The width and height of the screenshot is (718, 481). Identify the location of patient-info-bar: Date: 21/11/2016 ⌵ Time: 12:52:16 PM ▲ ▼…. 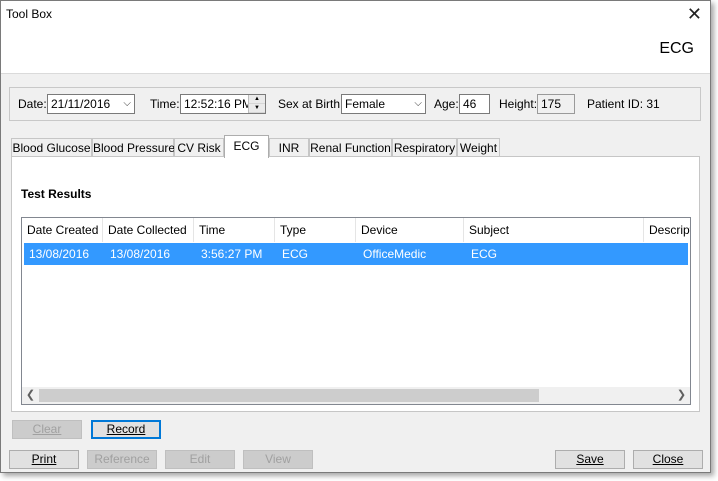
(355, 104).